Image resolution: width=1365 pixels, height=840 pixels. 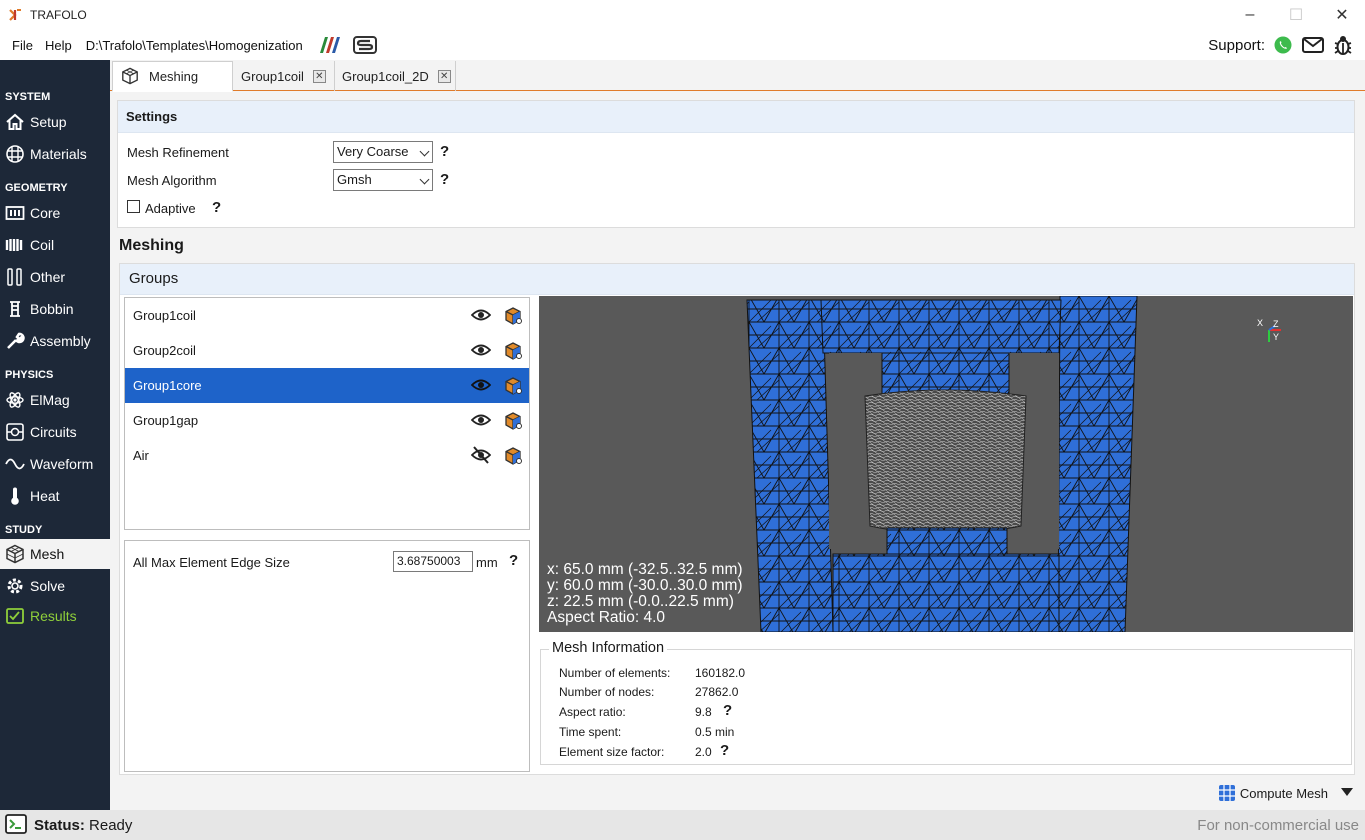 What do you see at coordinates (433, 561) in the screenshot?
I see `edge-size-input: 3.68750003` at bounding box center [433, 561].